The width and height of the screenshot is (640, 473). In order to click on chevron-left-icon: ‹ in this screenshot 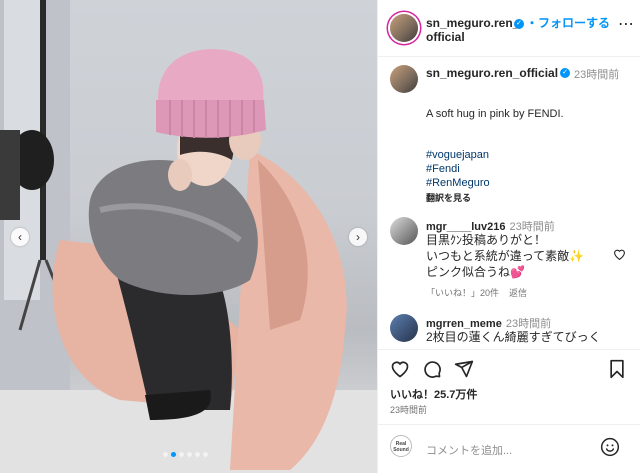, I will do `click(20, 237)`.